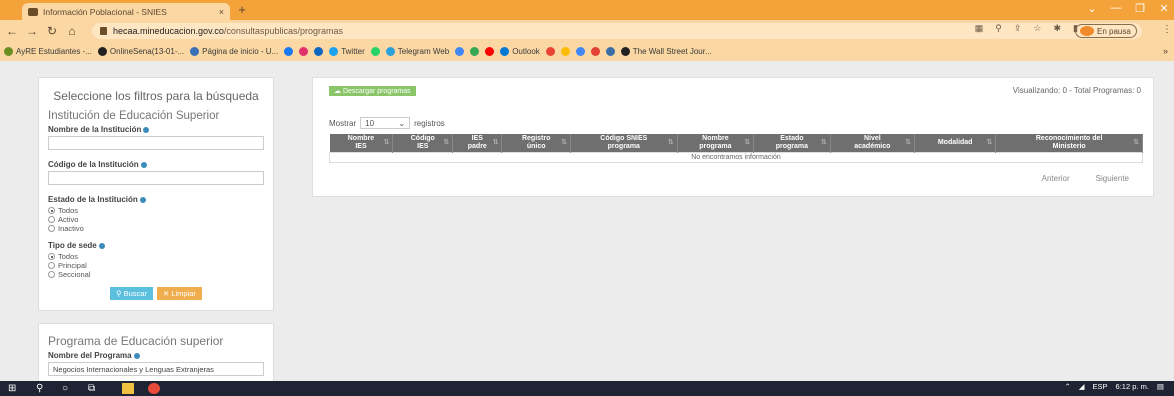 The height and width of the screenshot is (396, 1174). What do you see at coordinates (1106, 31) in the screenshot?
I see `profile-button: En pausa` at bounding box center [1106, 31].